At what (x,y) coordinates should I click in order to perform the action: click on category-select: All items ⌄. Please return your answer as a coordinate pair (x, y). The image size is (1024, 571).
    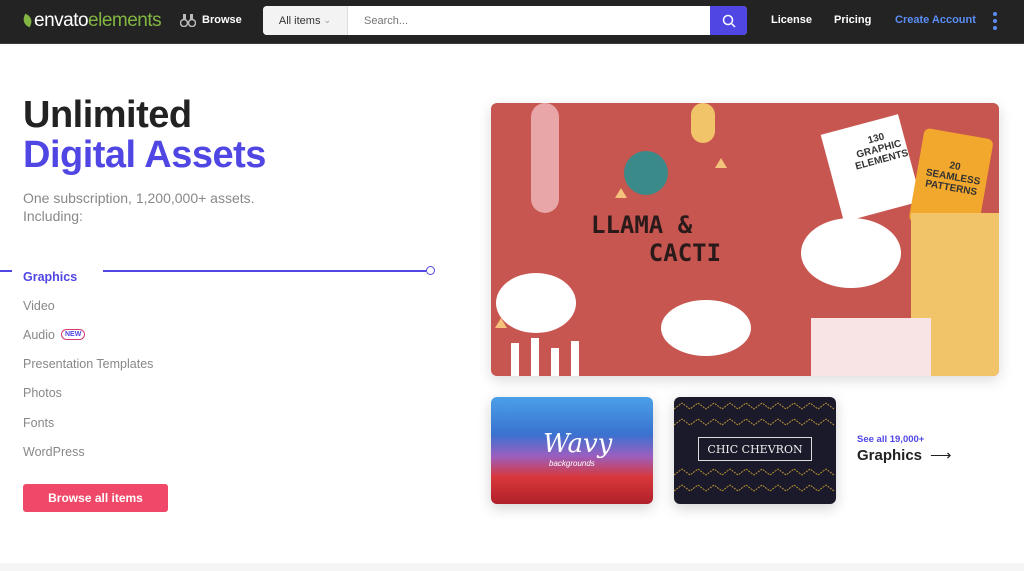
    Looking at the image, I should click on (305, 20).